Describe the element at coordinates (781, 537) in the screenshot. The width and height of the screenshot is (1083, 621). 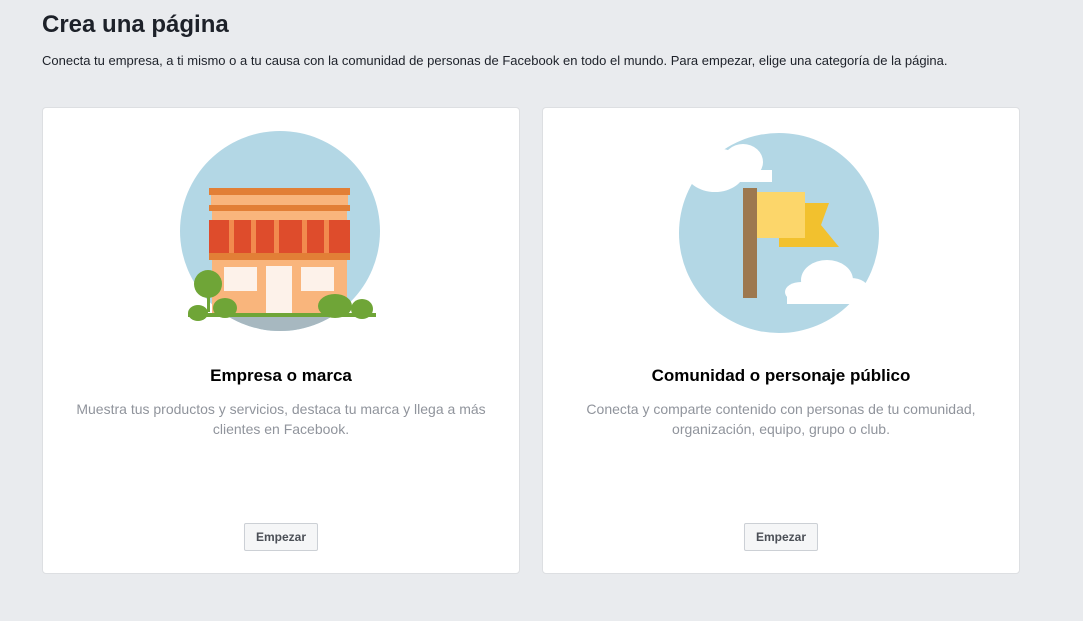
I see `start-button-community: Empezar` at that location.